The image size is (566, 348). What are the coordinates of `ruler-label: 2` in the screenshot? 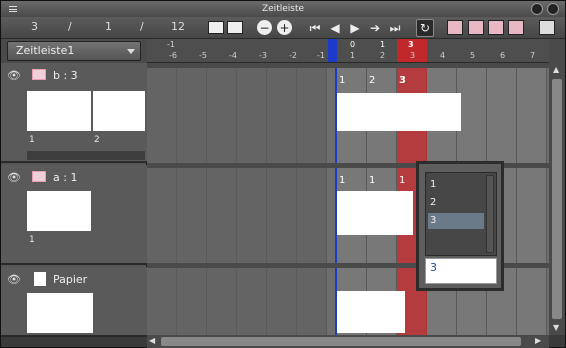 It's located at (383, 55).